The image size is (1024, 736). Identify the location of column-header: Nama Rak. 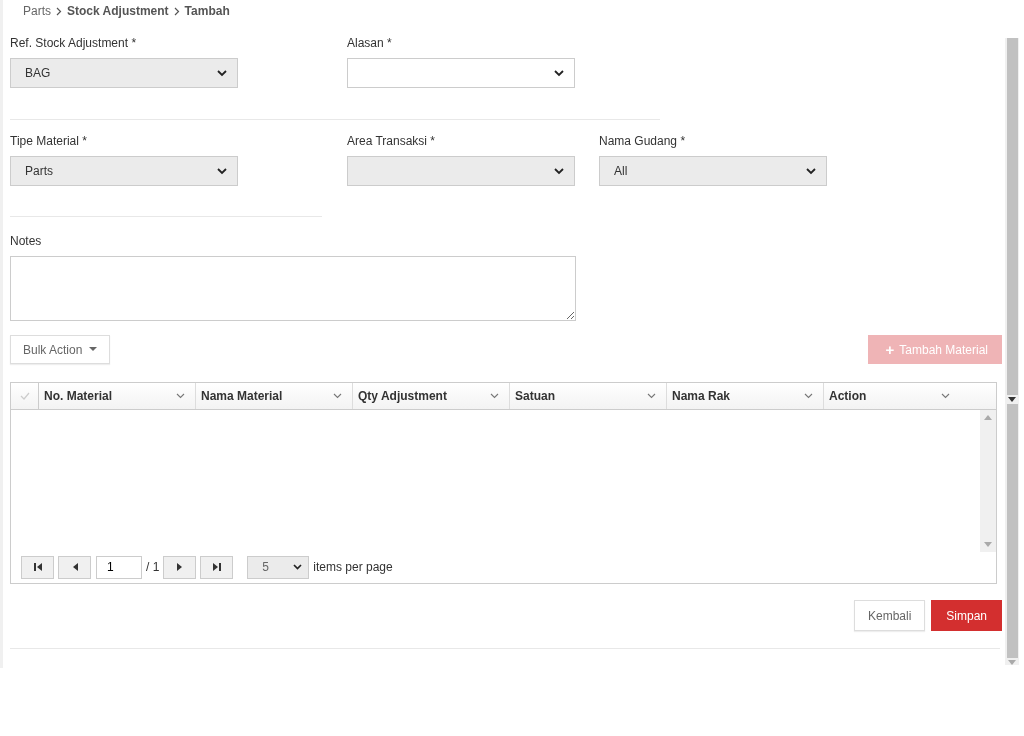
(745, 396).